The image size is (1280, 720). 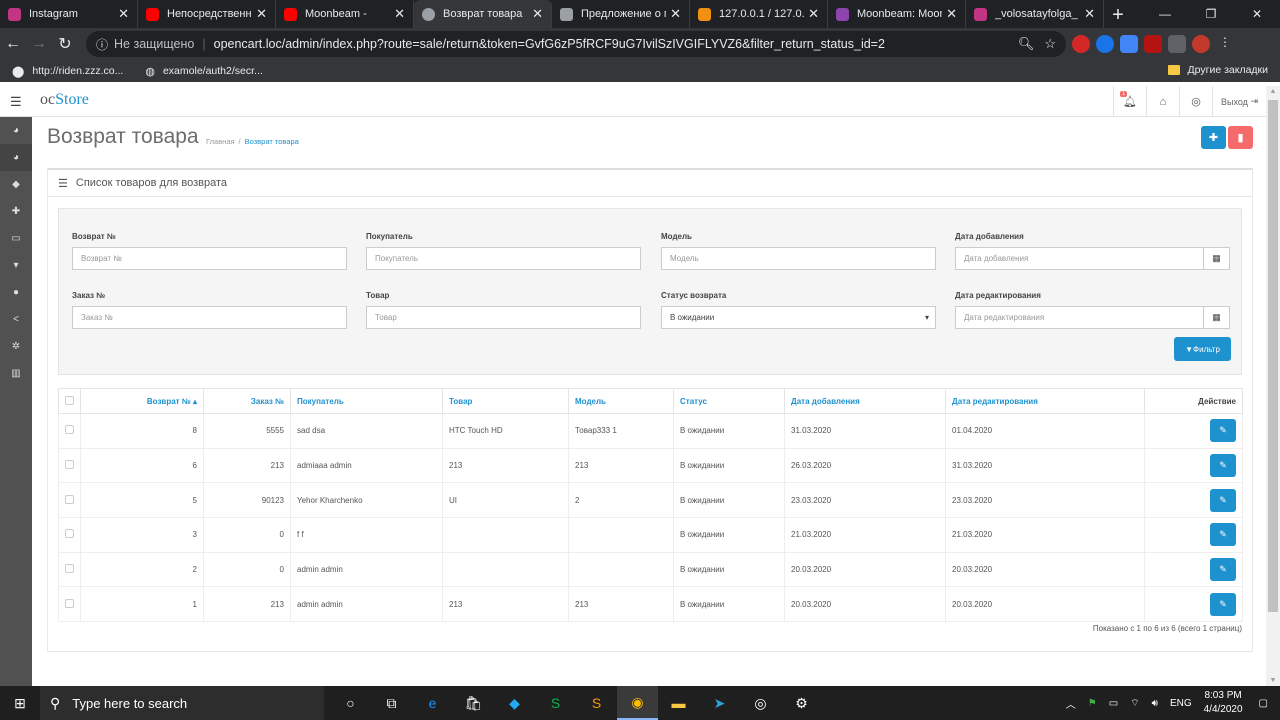 I want to click on search-icon: 🔍︎, so click(x=1026, y=44).